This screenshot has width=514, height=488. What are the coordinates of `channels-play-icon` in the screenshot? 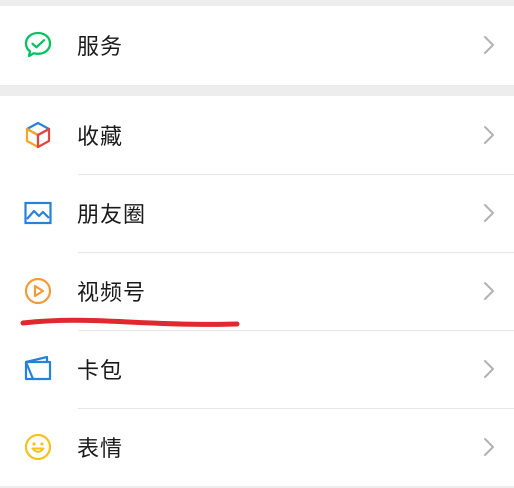 It's located at (38, 291).